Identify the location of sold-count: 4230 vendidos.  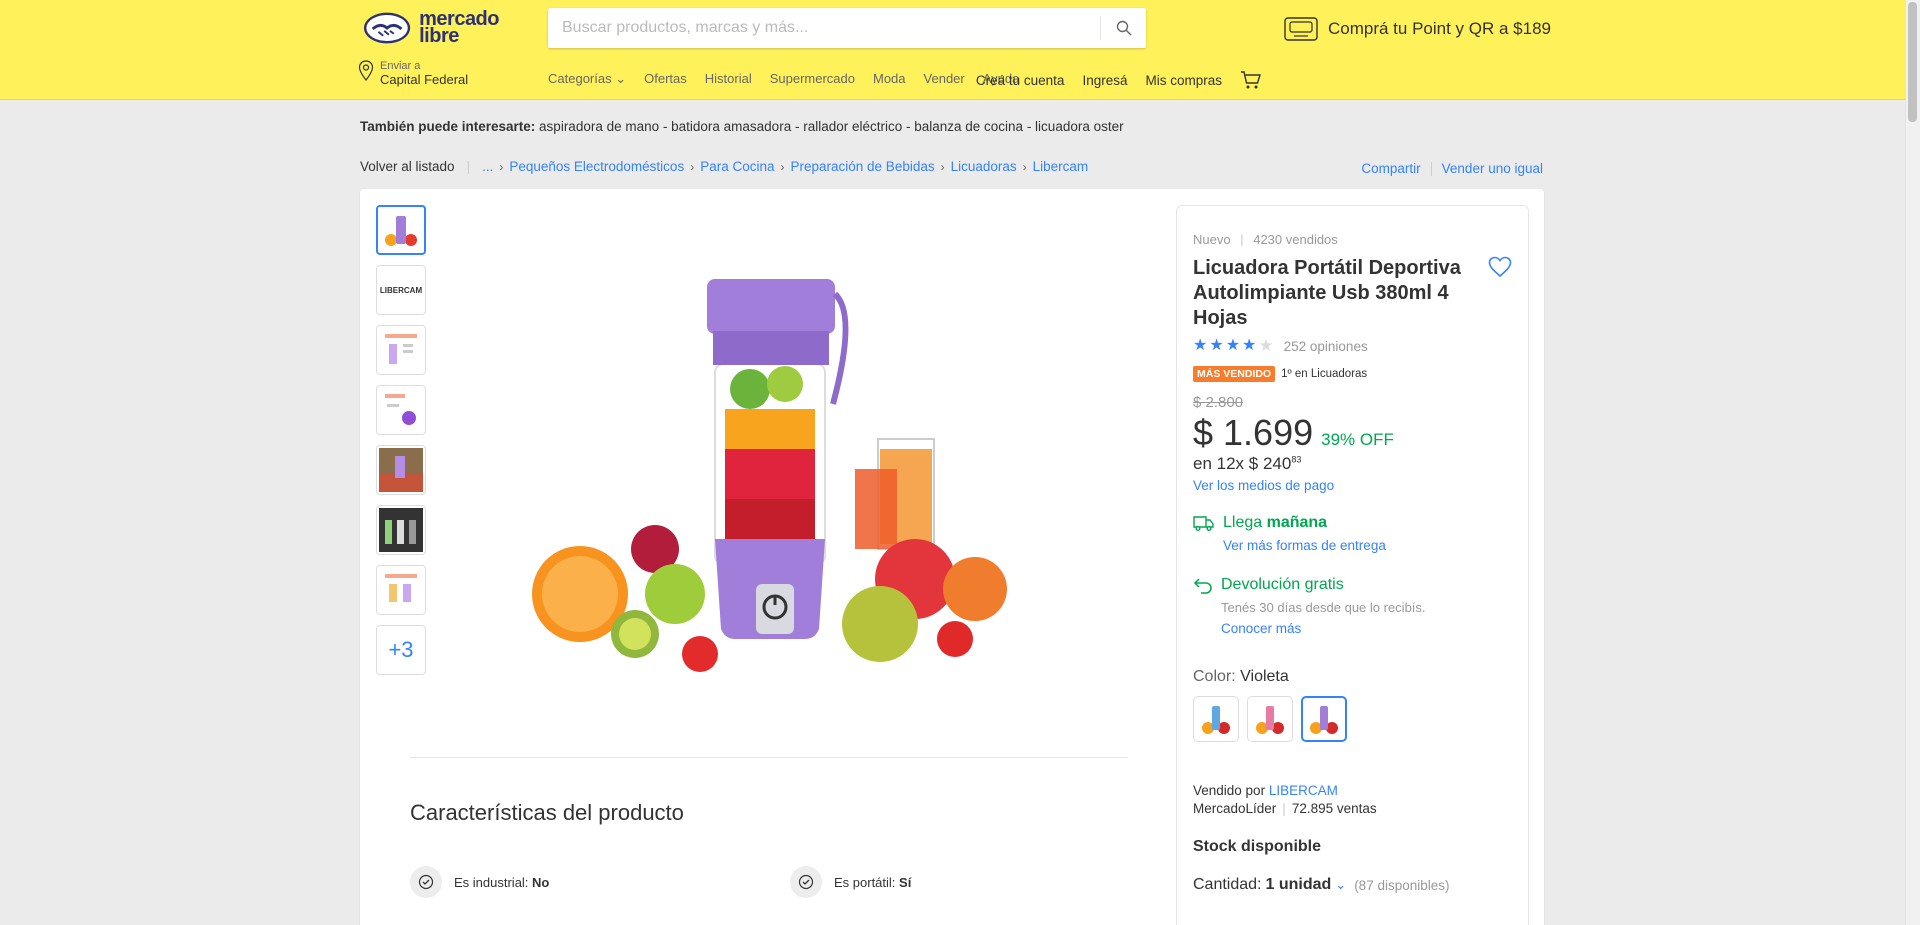
(1295, 239).